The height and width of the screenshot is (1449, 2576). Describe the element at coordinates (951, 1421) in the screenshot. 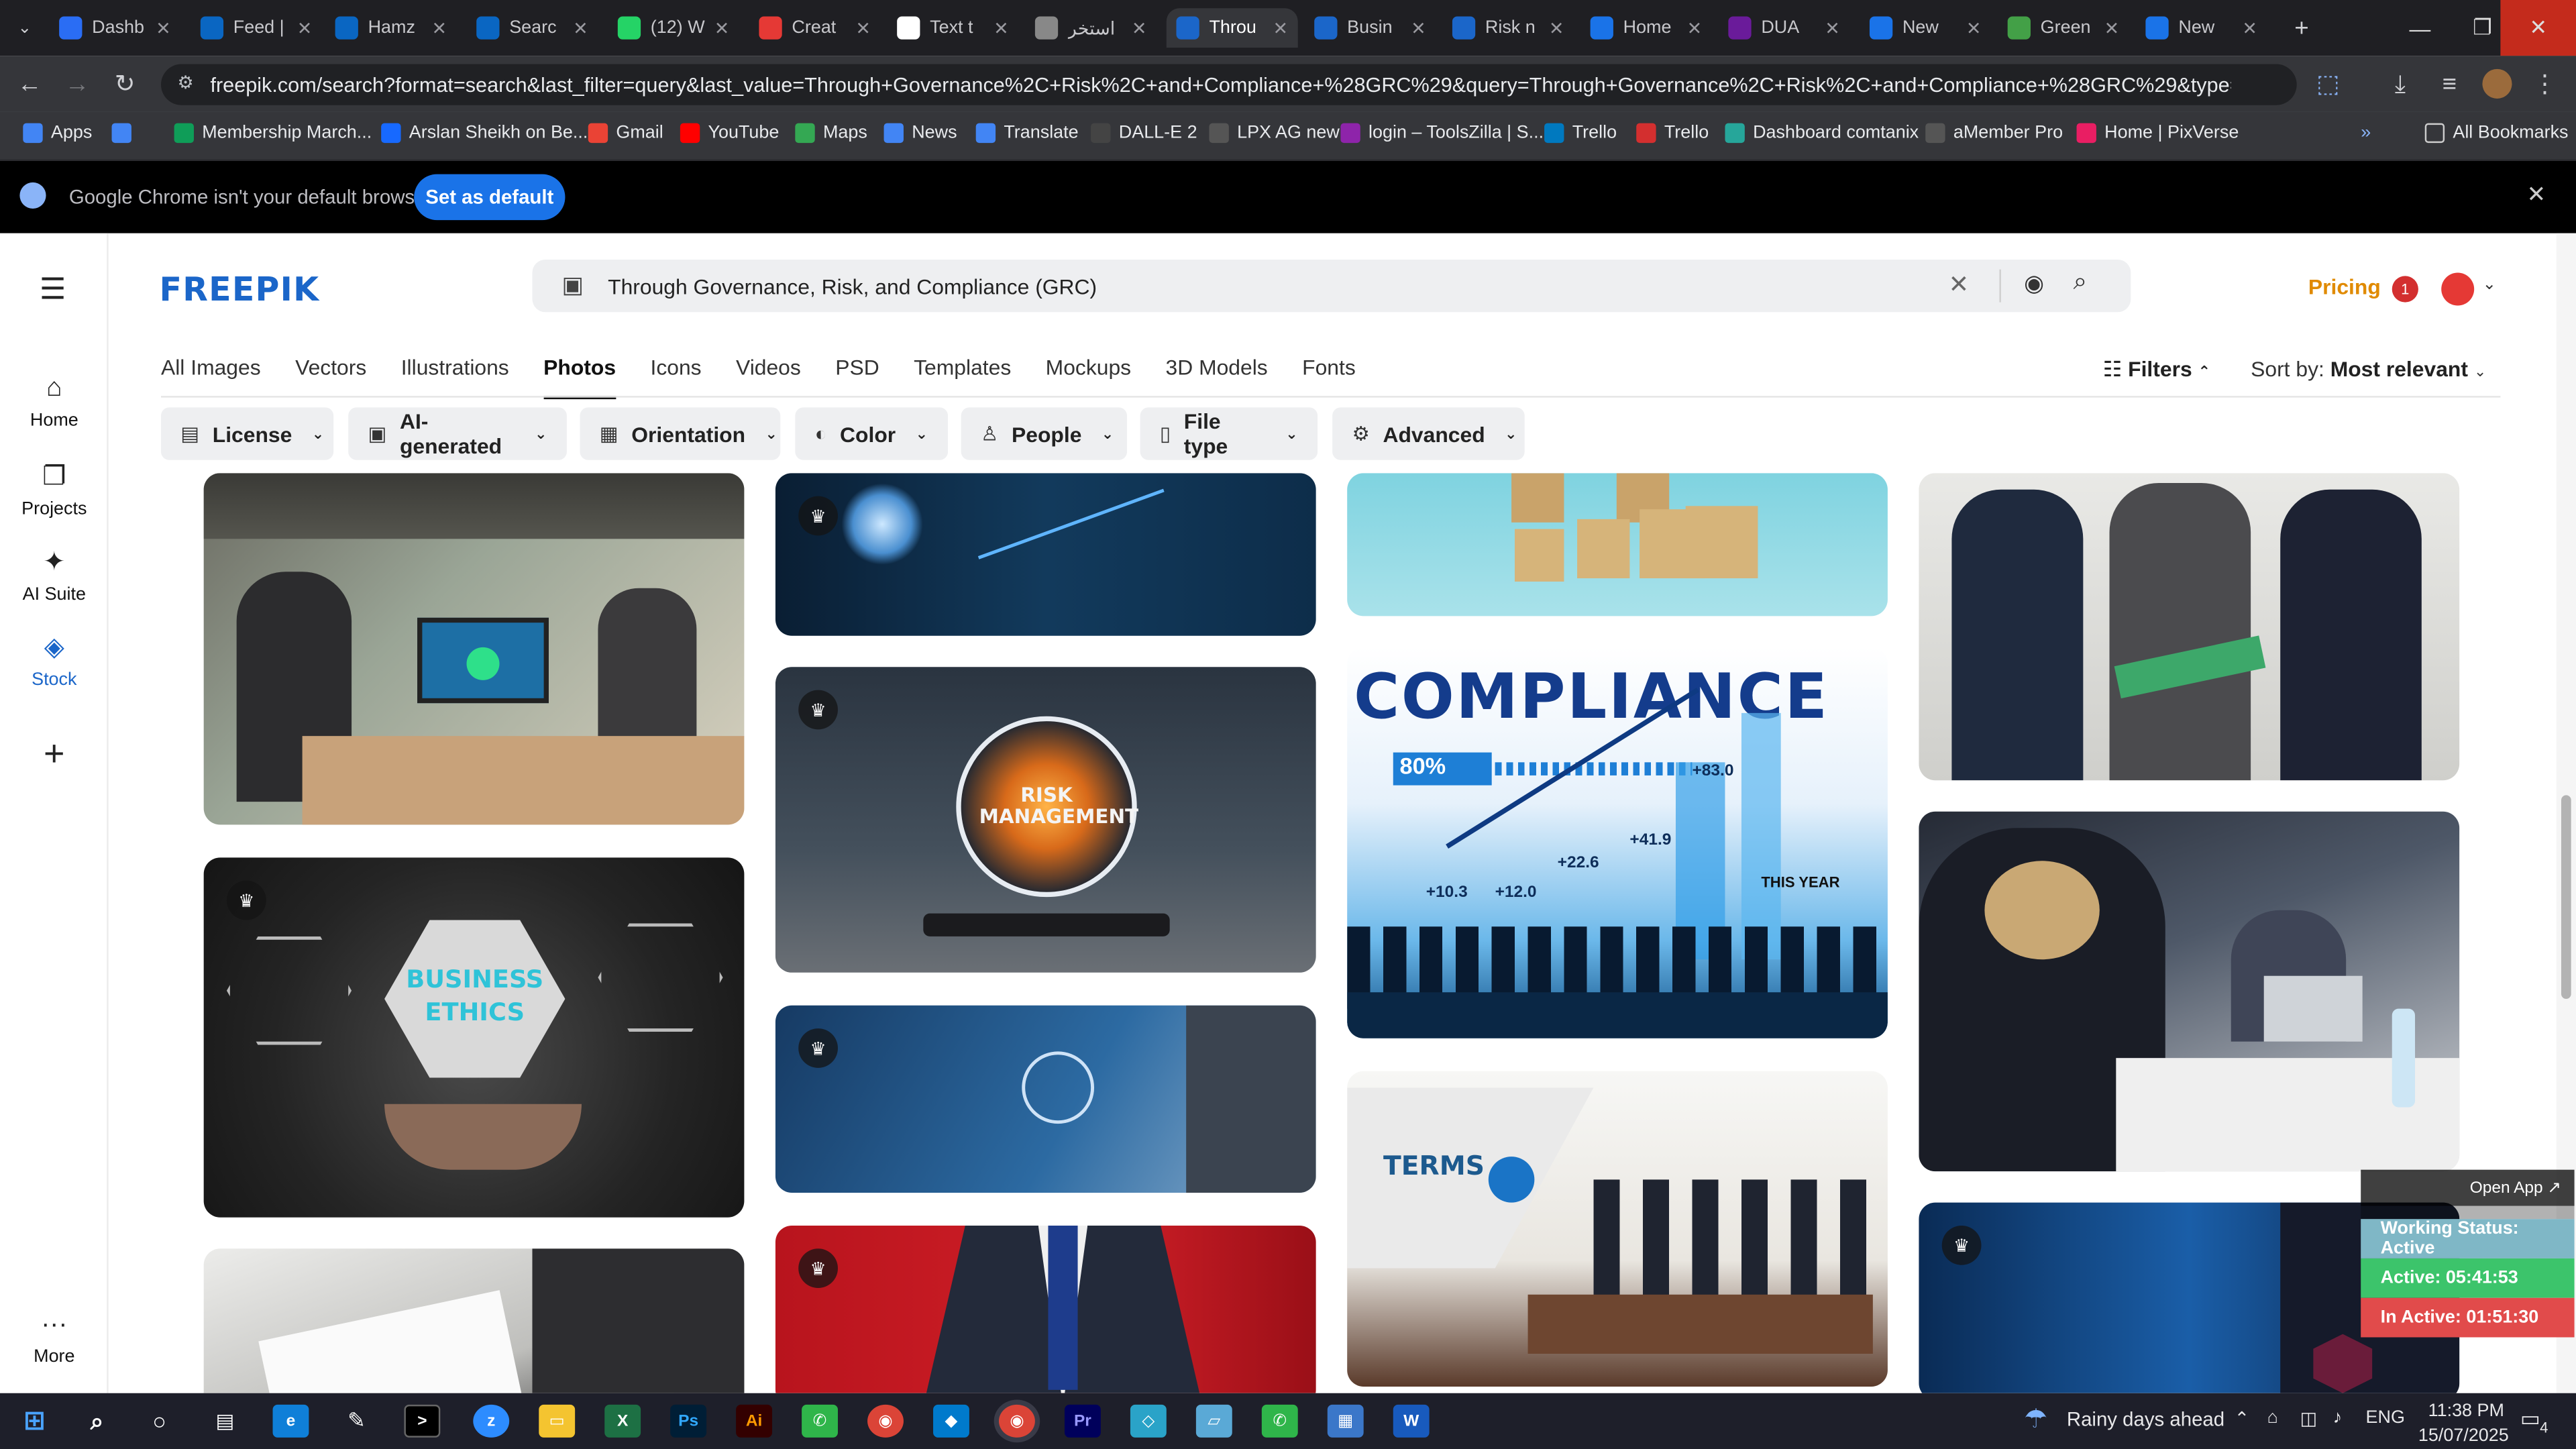

I see `vscode-icon: ◆` at that location.